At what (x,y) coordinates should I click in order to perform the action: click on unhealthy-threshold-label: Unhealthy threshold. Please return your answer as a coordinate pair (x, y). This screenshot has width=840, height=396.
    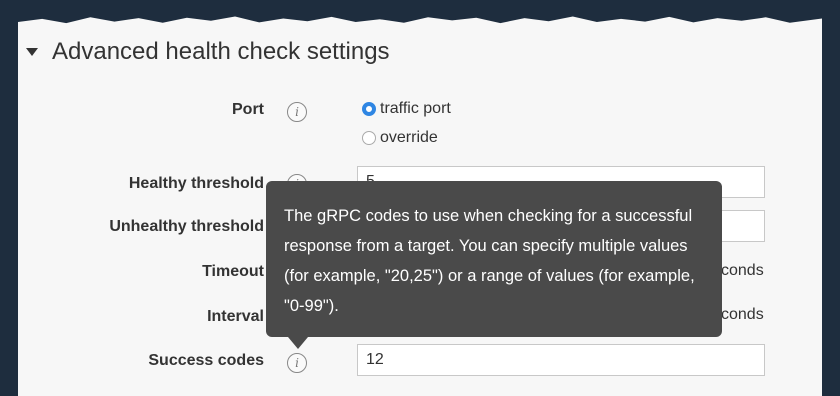
    Looking at the image, I should click on (186, 226).